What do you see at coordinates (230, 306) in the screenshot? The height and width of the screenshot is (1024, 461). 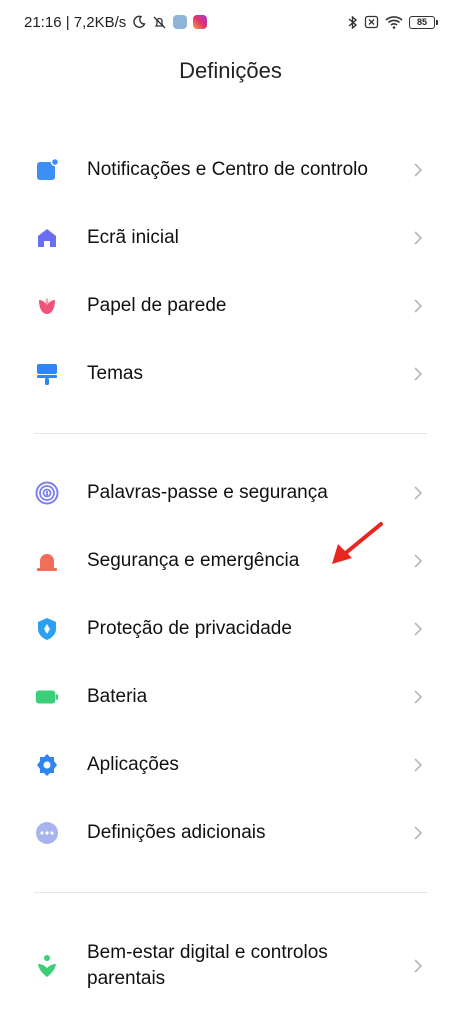 I see `settings-item-wallpaper: Papel de parede` at bounding box center [230, 306].